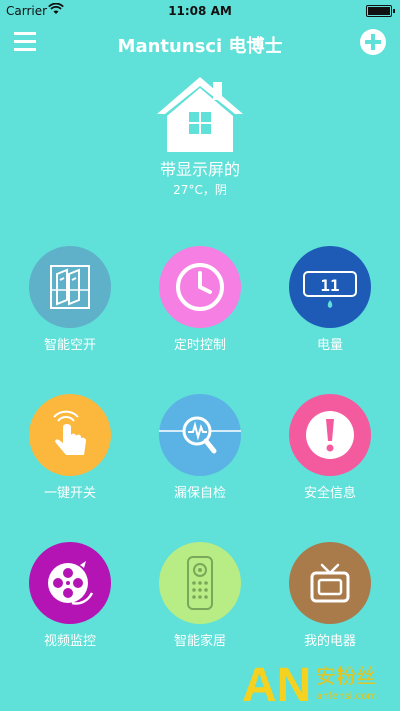 The width and height of the screenshot is (400, 711). I want to click on feature-label: 安全信息, so click(329, 493).